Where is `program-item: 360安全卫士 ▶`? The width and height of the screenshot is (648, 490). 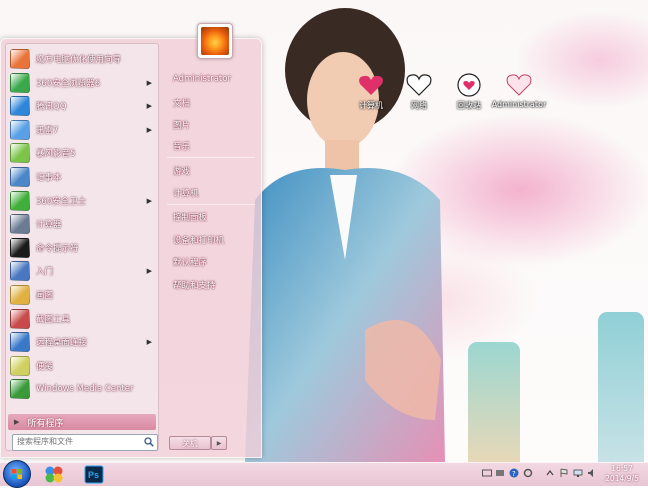
program-item: 360安全卫士 ▶ is located at coordinates (83, 201).